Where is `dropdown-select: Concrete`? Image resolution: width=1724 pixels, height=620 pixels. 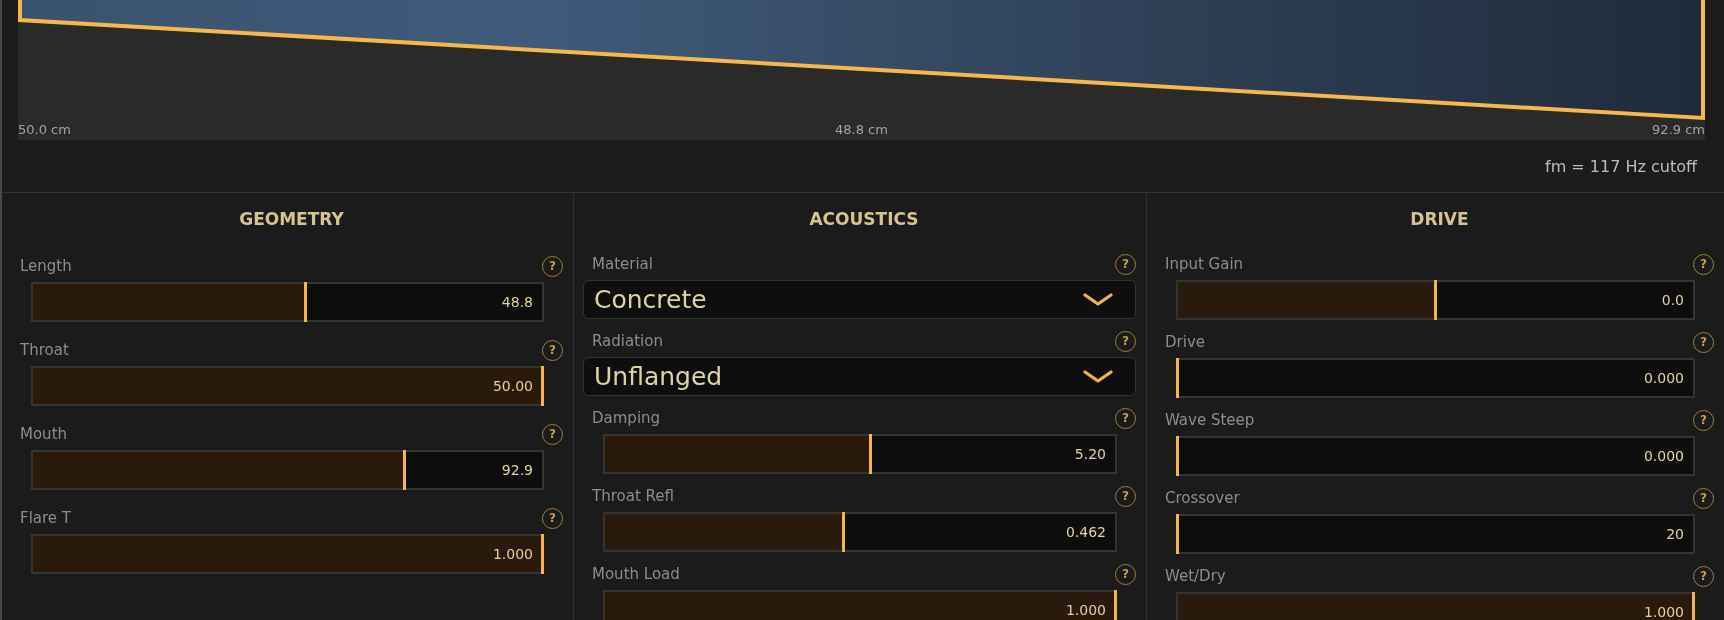 dropdown-select: Concrete is located at coordinates (859, 299).